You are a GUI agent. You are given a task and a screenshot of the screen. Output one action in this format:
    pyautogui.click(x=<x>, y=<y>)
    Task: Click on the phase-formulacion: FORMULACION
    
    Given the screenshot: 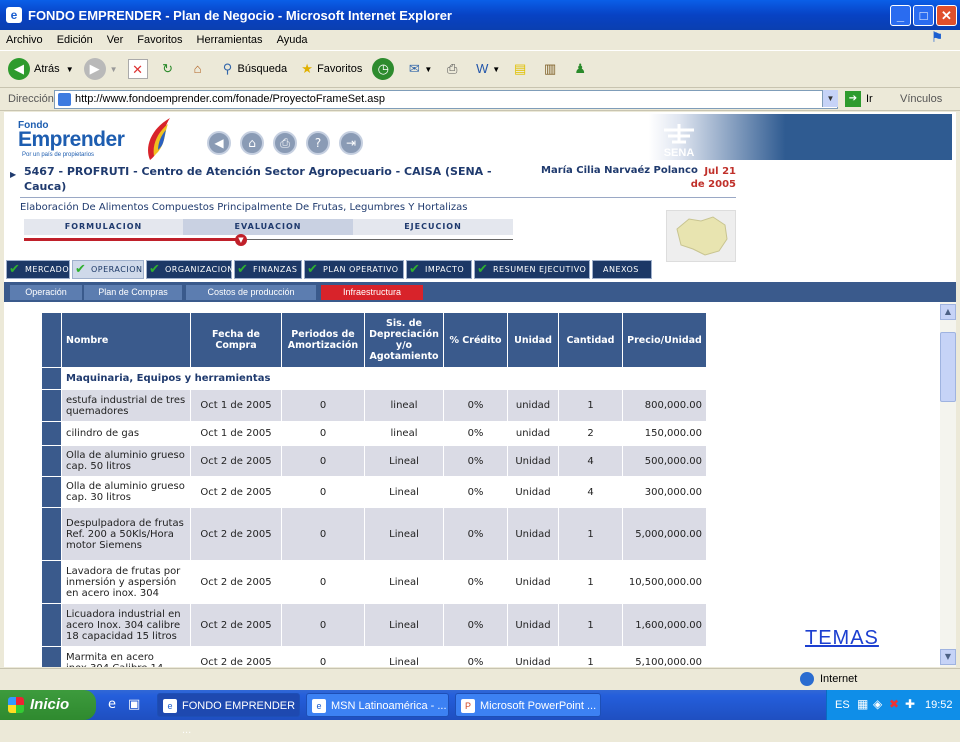 What is the action you would take?
    pyautogui.click(x=103, y=227)
    